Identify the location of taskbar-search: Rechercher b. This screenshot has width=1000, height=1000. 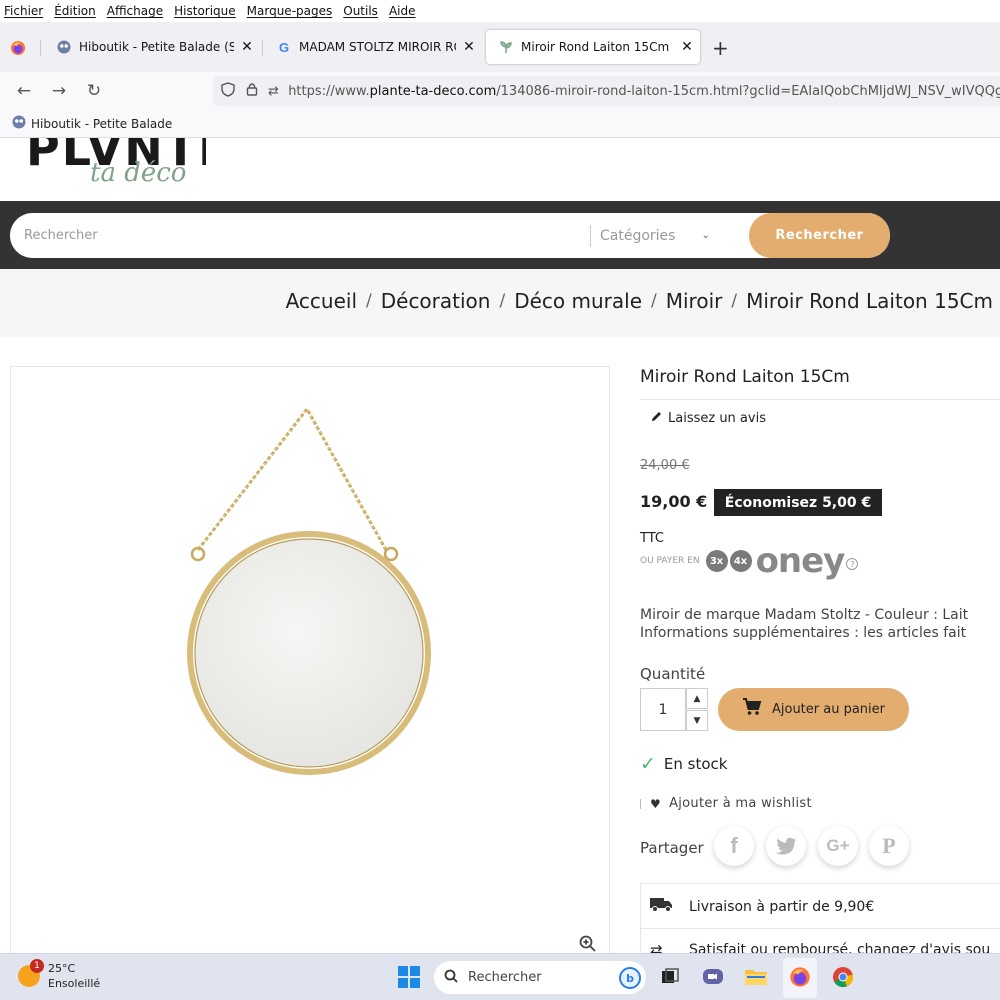
(540, 977).